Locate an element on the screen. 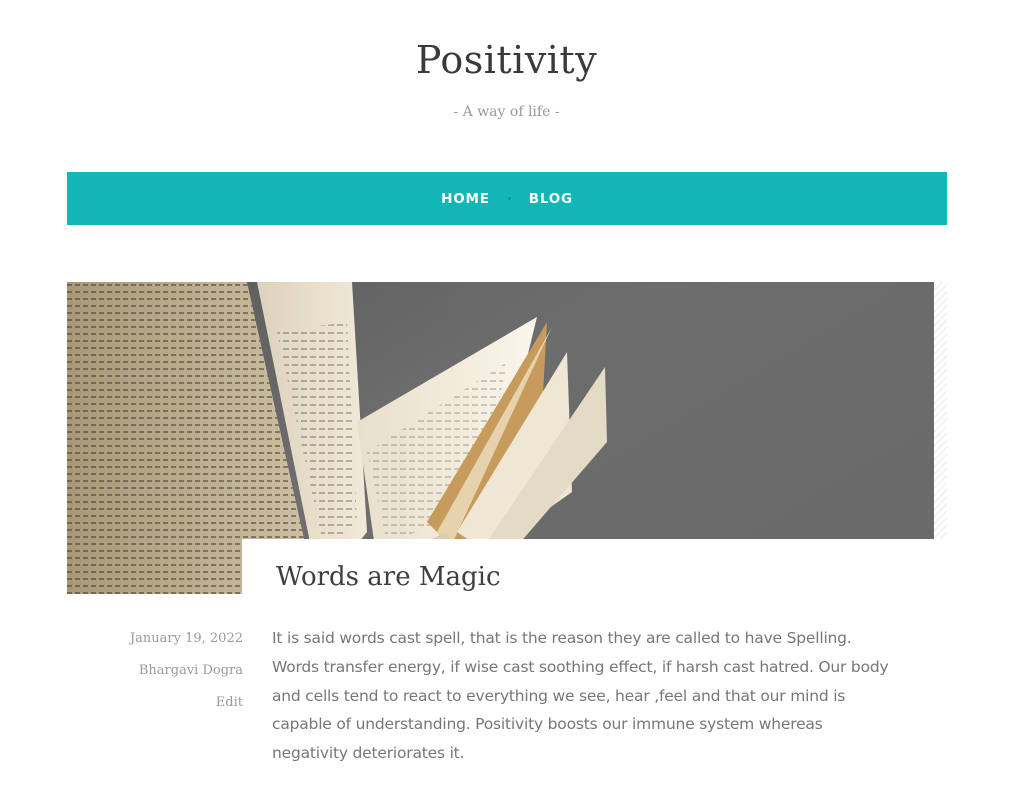 The height and width of the screenshot is (796, 1023). post-date-link: January 19, 2022 is located at coordinates (186, 638).